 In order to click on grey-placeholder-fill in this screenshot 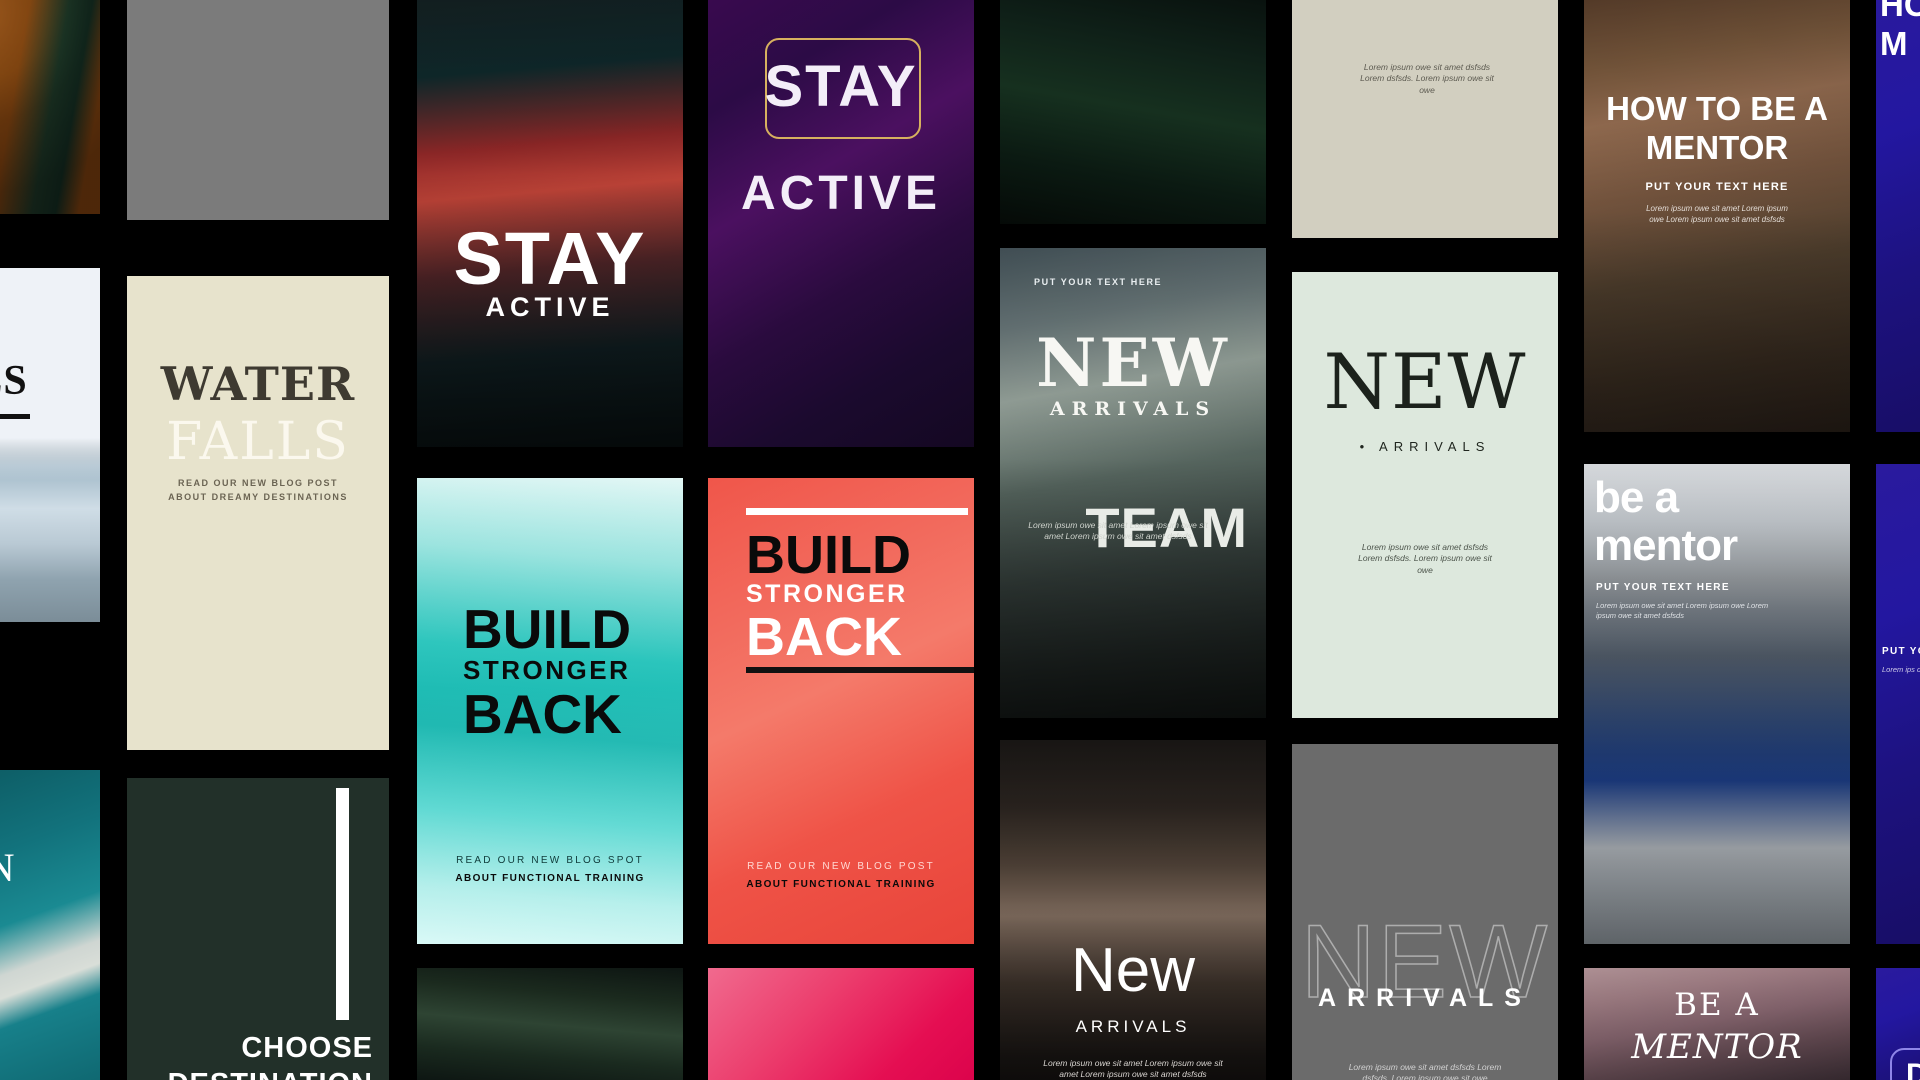, I will do `click(258, 110)`.